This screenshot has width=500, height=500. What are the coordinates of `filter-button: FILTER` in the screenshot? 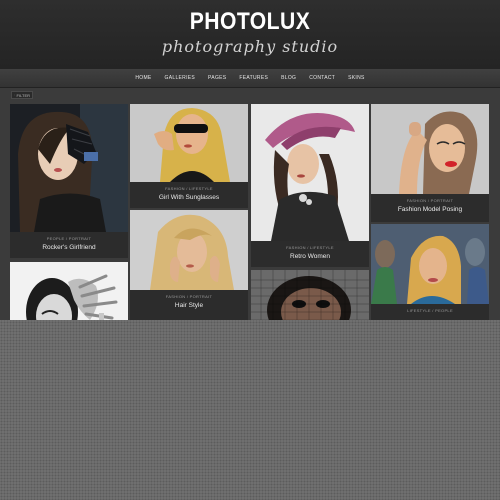 It's located at (22, 95).